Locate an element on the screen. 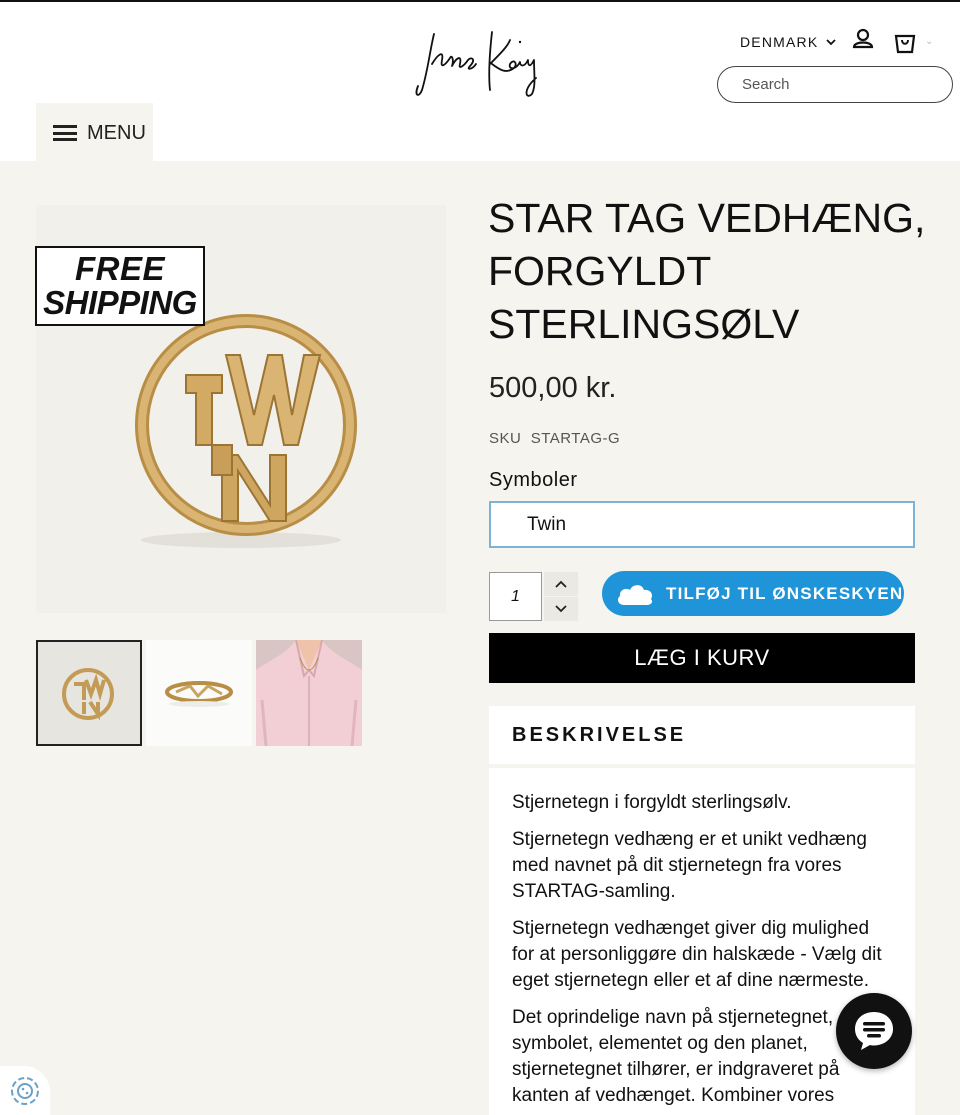  search-input is located at coordinates (835, 84).